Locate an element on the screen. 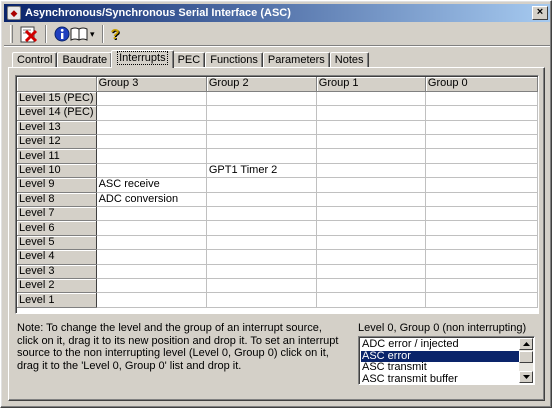 The height and width of the screenshot is (408, 552). table-row: Level 3 is located at coordinates (277, 271).